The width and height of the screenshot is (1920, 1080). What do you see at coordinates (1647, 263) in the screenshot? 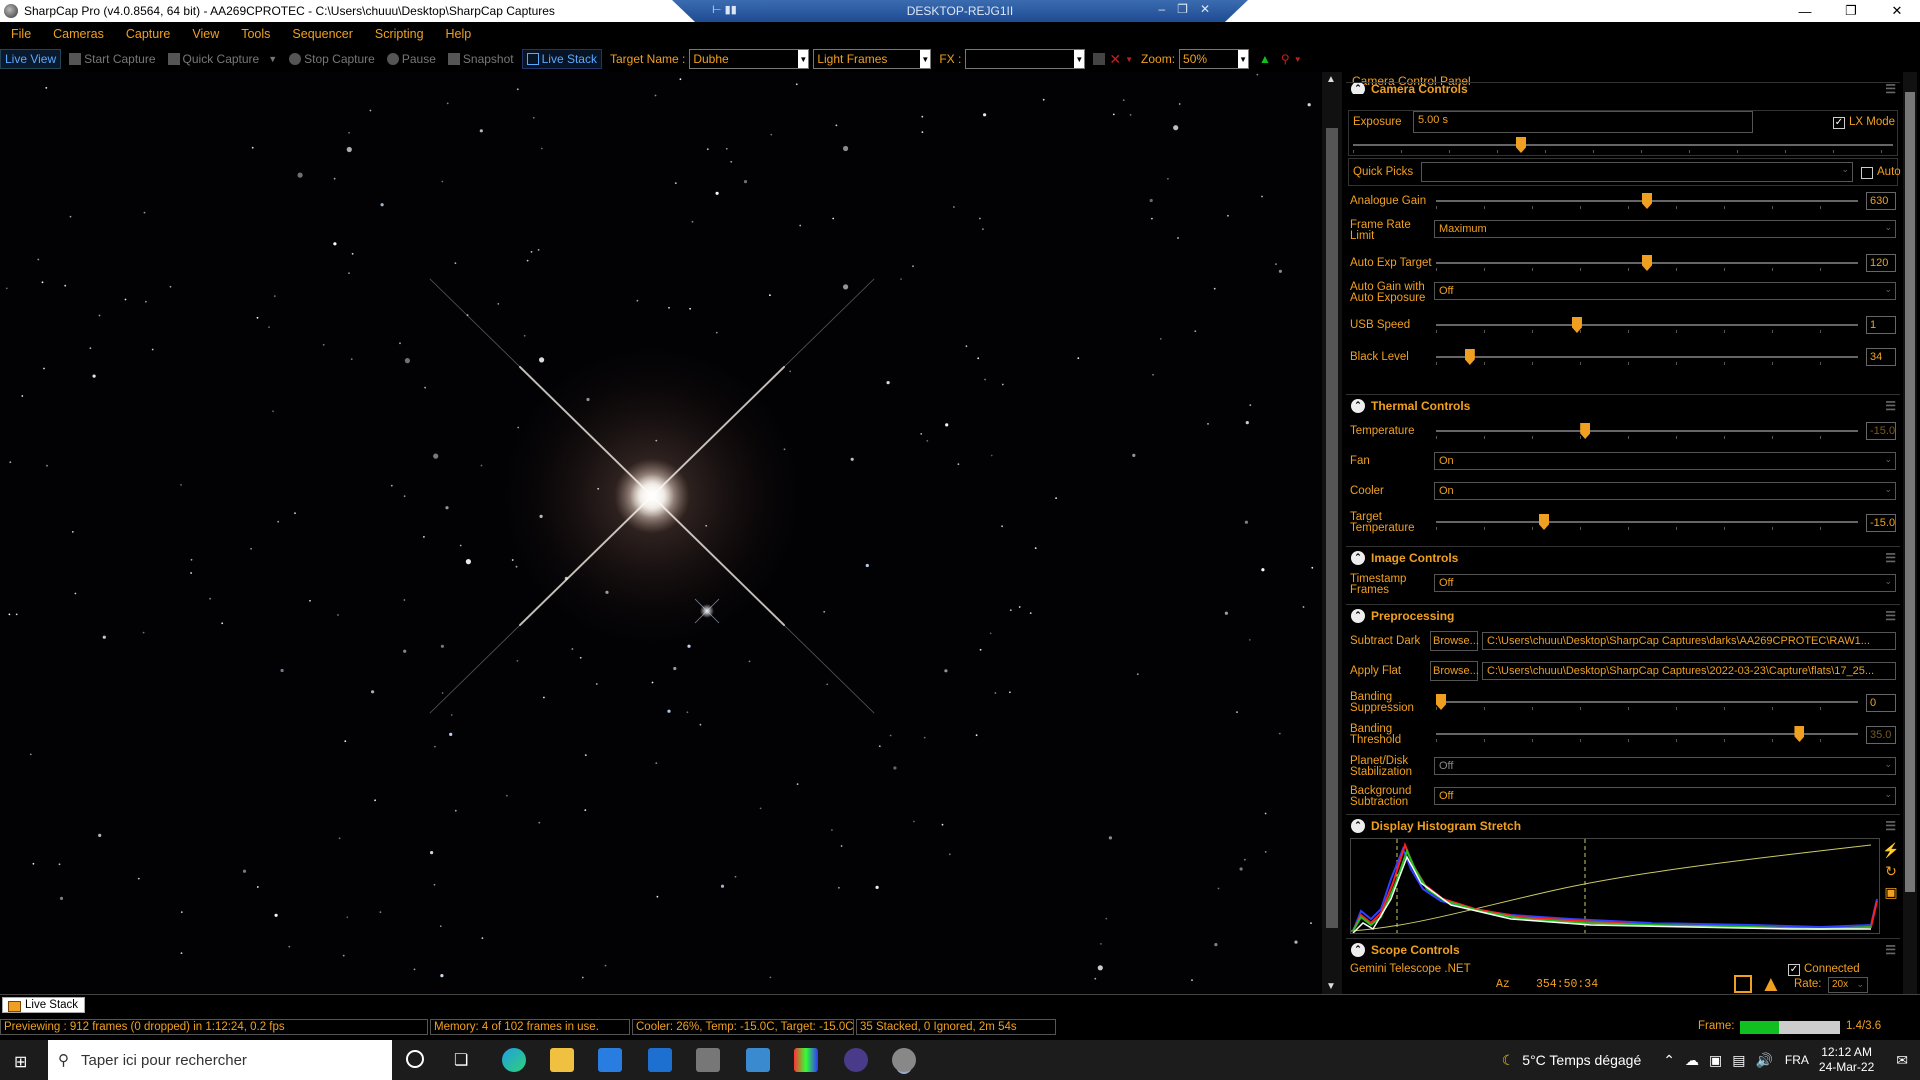
I see `auto-exp-target-slider` at bounding box center [1647, 263].